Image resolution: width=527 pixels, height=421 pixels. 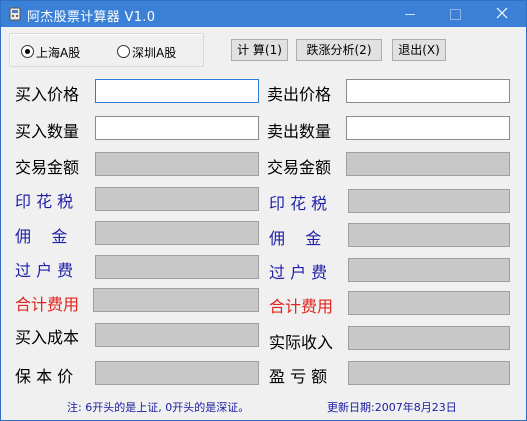 I want to click on exit-button: 退出(X), so click(x=419, y=50).